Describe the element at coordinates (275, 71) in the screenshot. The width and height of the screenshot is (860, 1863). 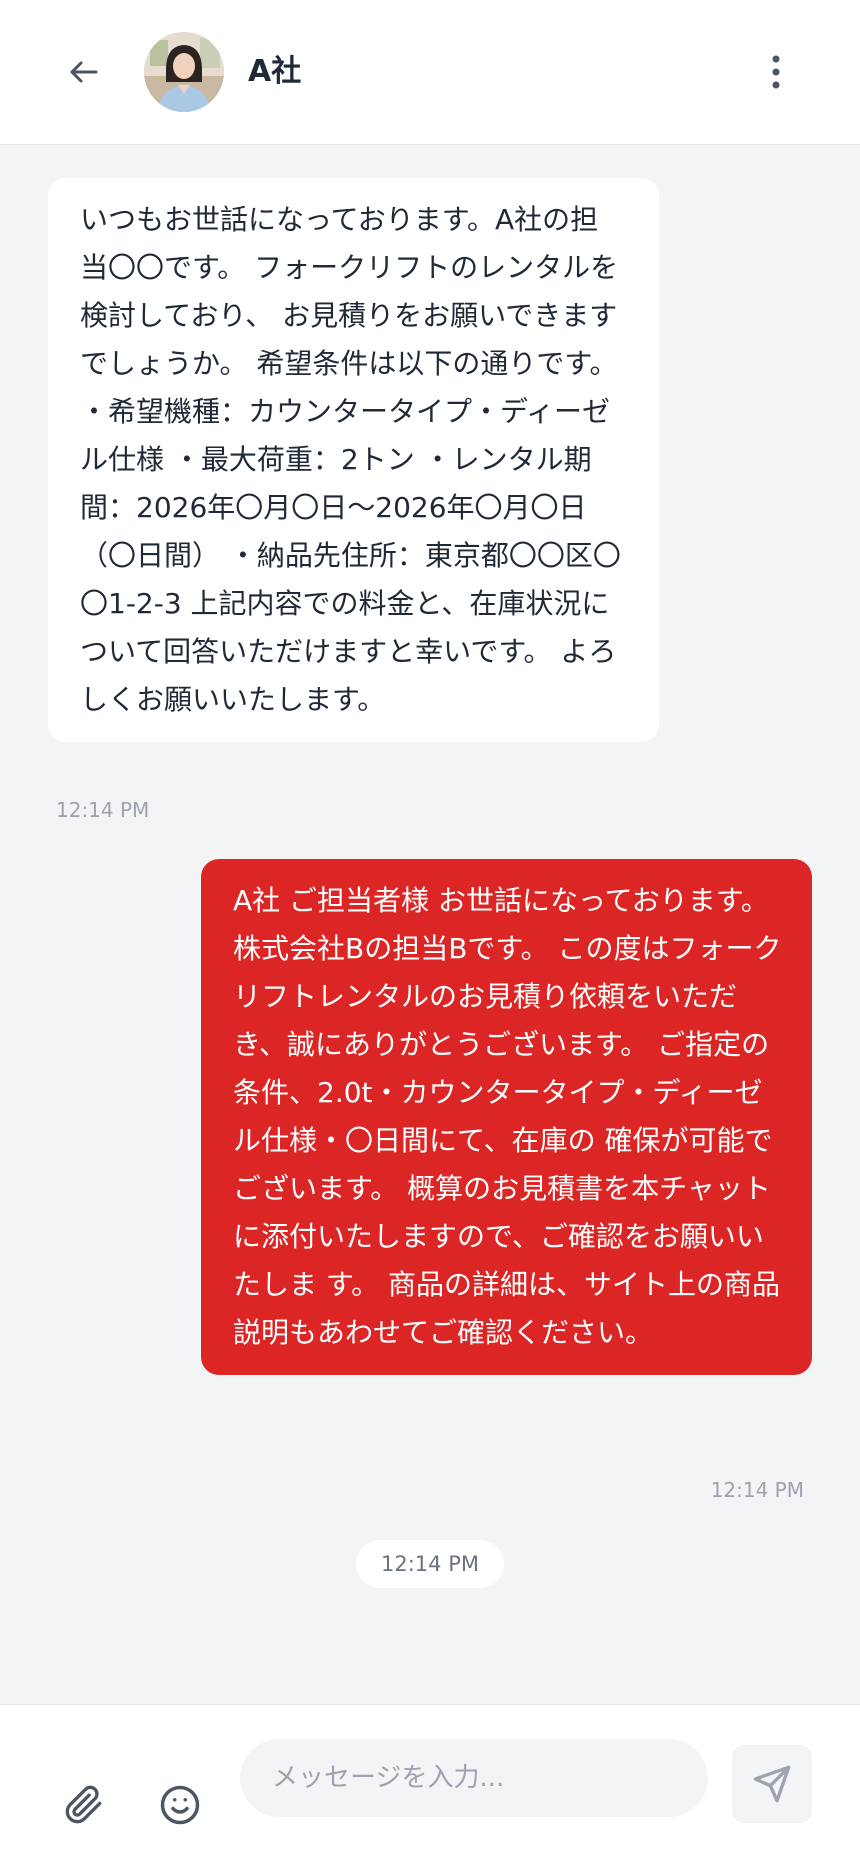
I see `contact-name: A社` at that location.